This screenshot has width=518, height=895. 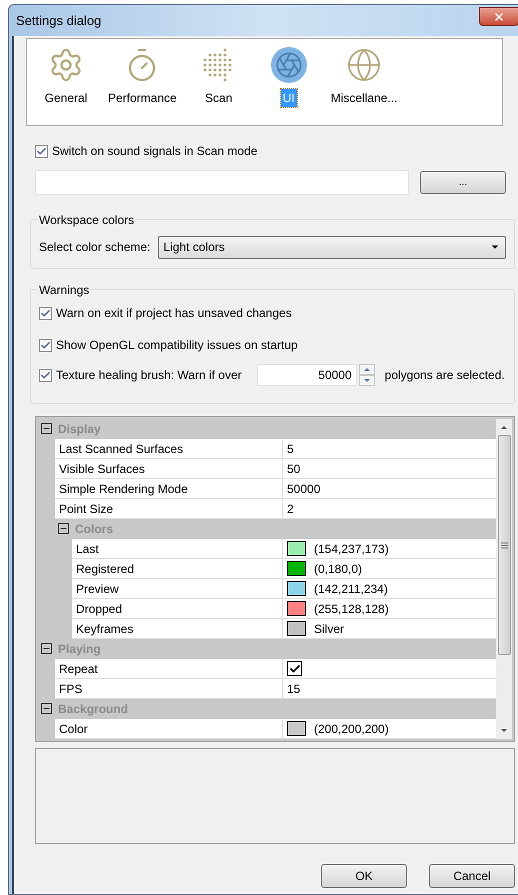 What do you see at coordinates (169, 689) in the screenshot?
I see `property-name: FPS` at bounding box center [169, 689].